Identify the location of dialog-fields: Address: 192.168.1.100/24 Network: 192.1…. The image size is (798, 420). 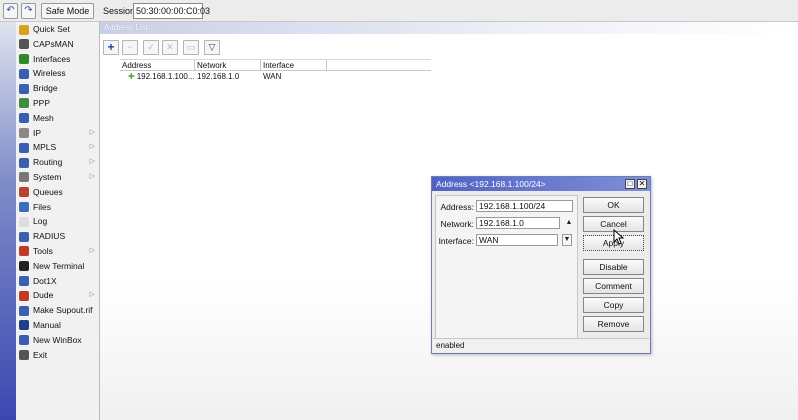
(506, 269).